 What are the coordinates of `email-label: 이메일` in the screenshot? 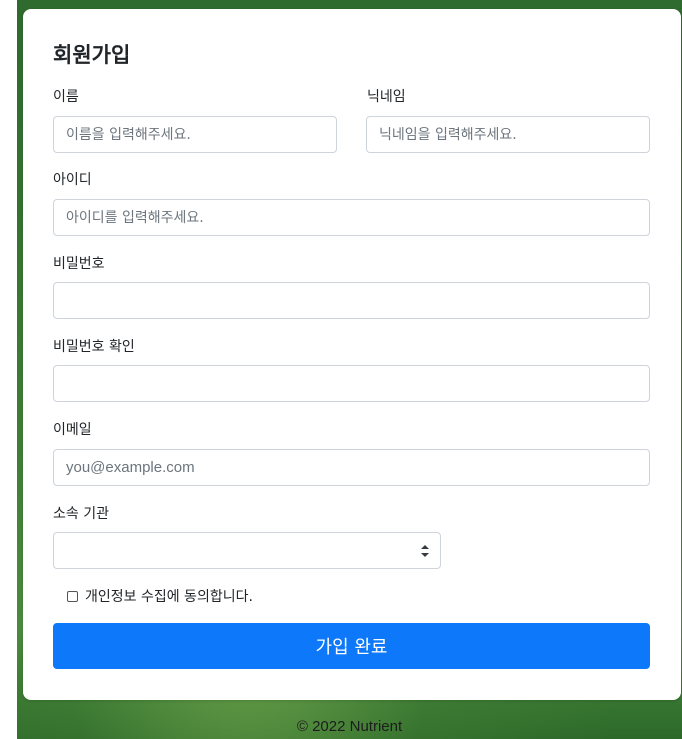 It's located at (72, 430).